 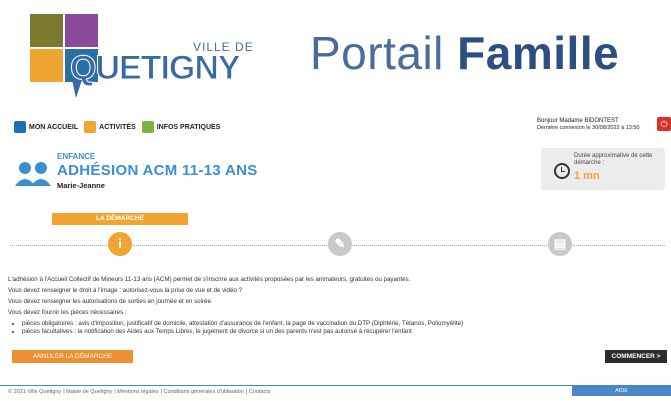 I want to click on document-icon: ▤, so click(x=560, y=243).